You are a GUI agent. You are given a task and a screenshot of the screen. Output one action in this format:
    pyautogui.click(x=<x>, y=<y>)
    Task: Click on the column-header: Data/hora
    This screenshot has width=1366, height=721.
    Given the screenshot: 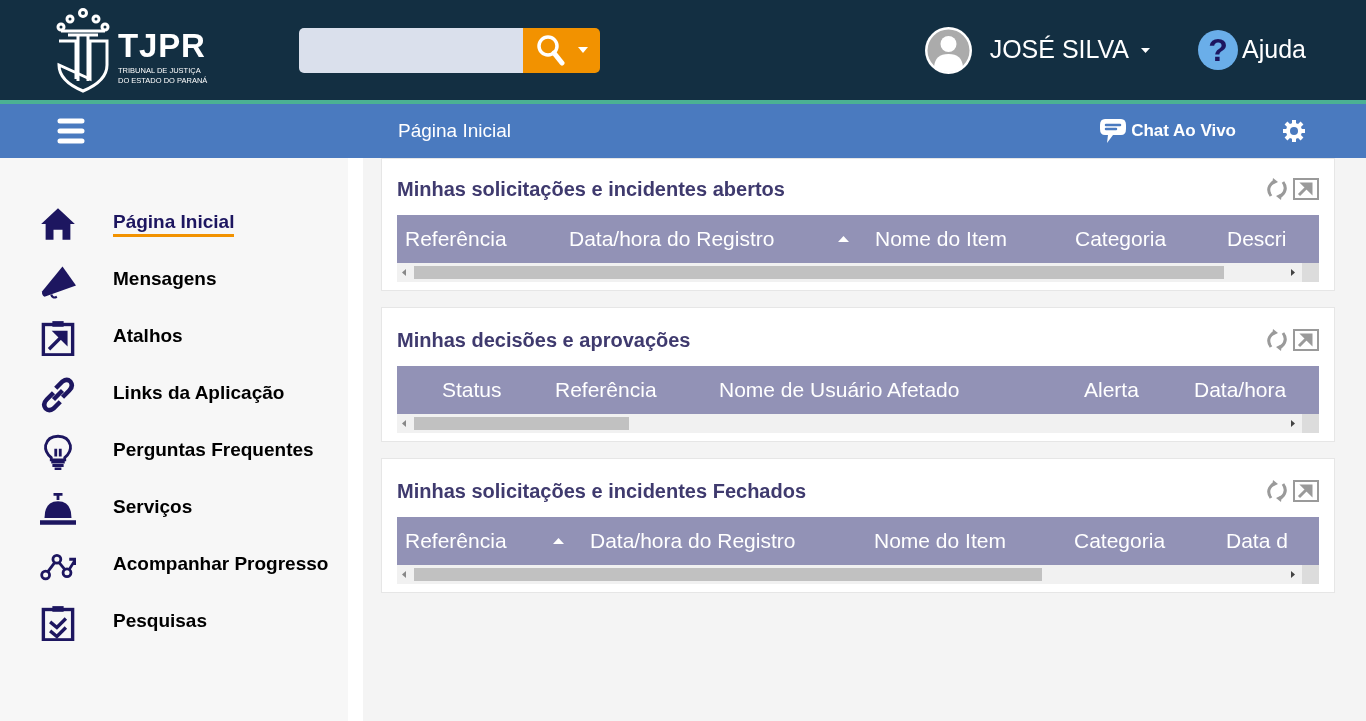 What is the action you would take?
    pyautogui.click(x=1247, y=390)
    